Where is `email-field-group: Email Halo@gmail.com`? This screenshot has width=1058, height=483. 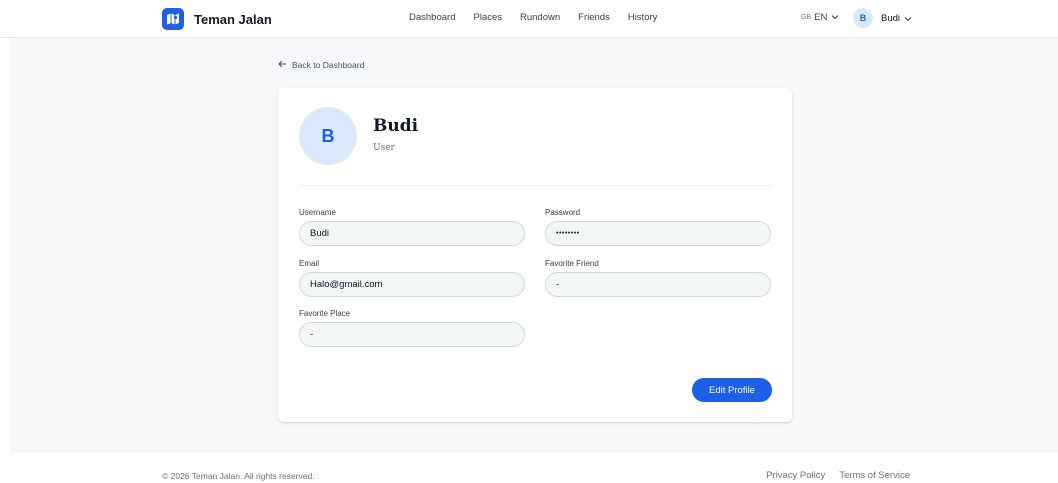
email-field-group: Email Halo@gmail.com is located at coordinates (412, 278).